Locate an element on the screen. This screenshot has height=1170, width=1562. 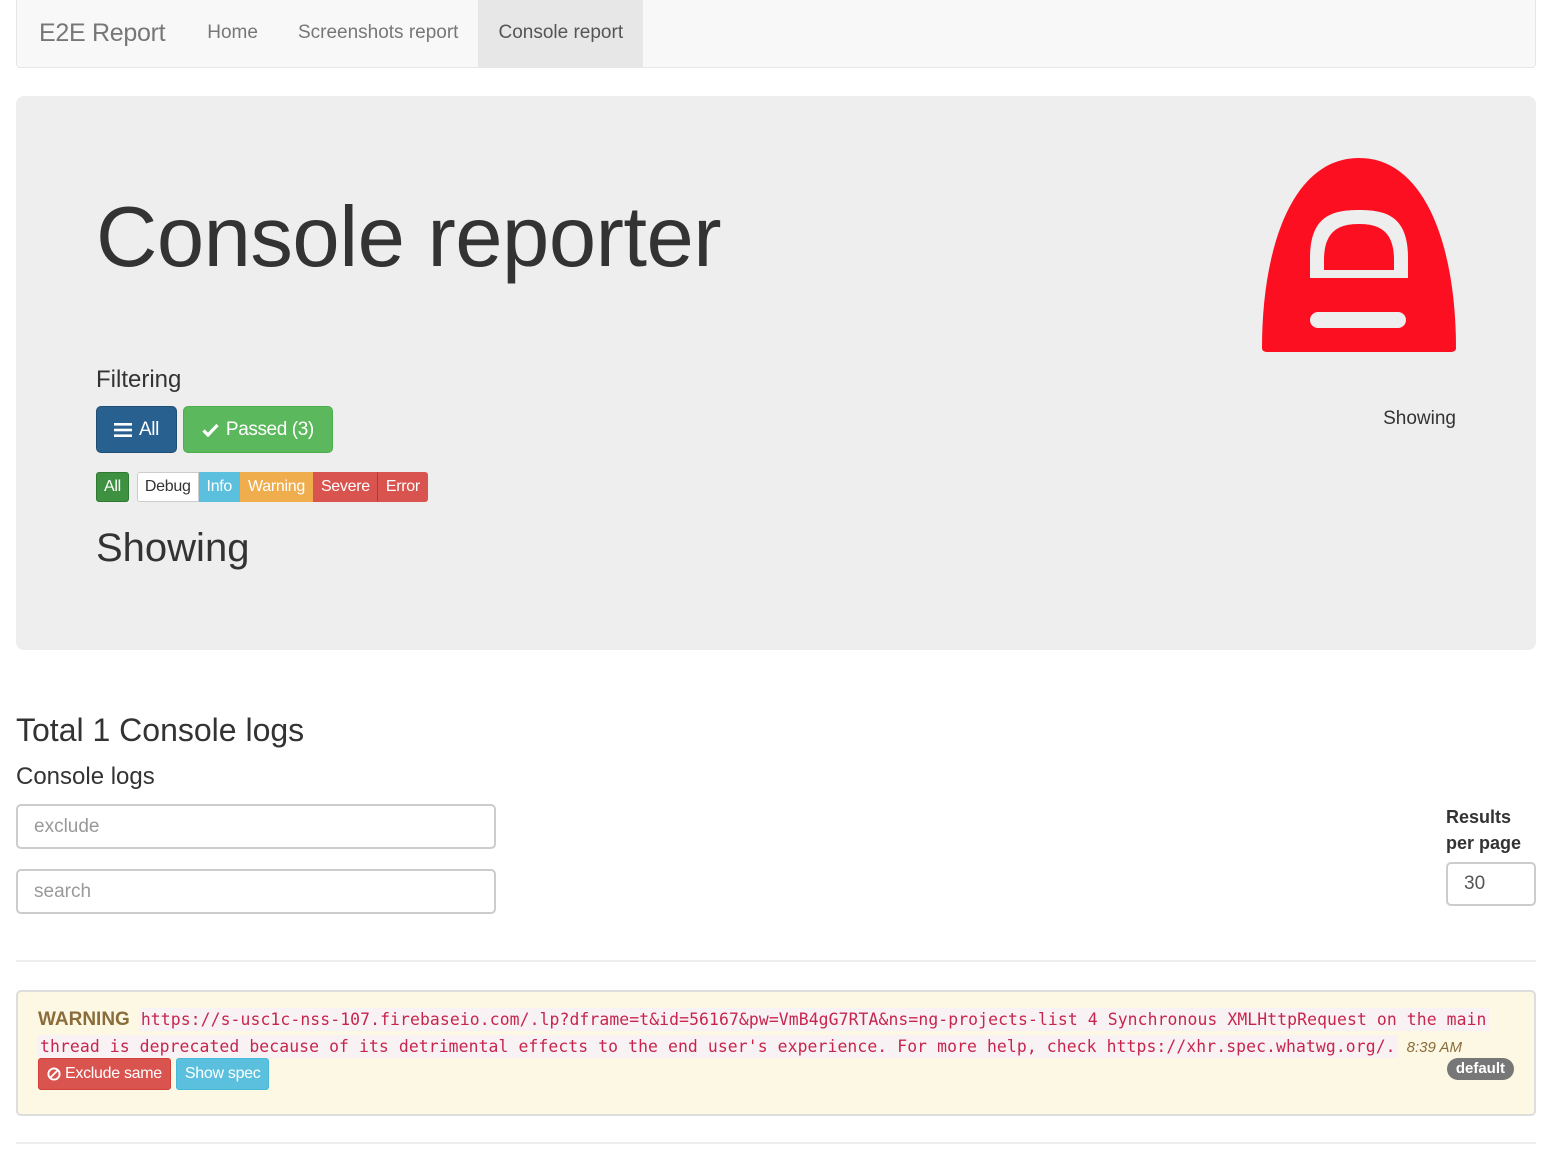
showing-heading: Showing is located at coordinates (173, 548).